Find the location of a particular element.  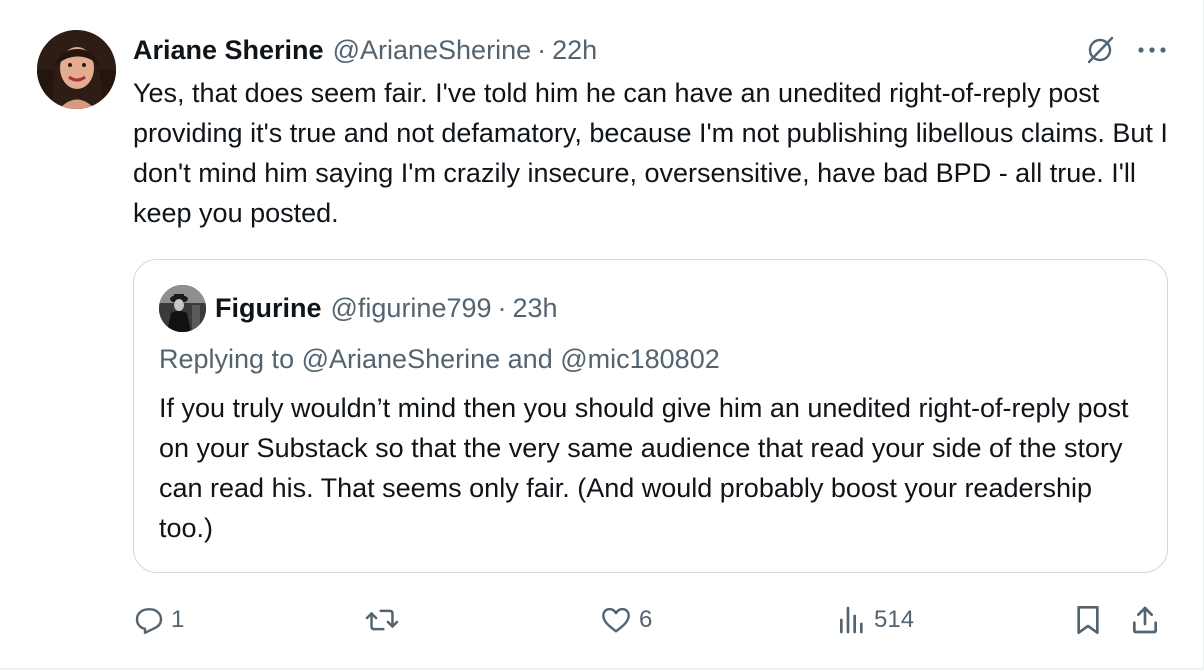

reply-button: 1 is located at coordinates (158, 620).